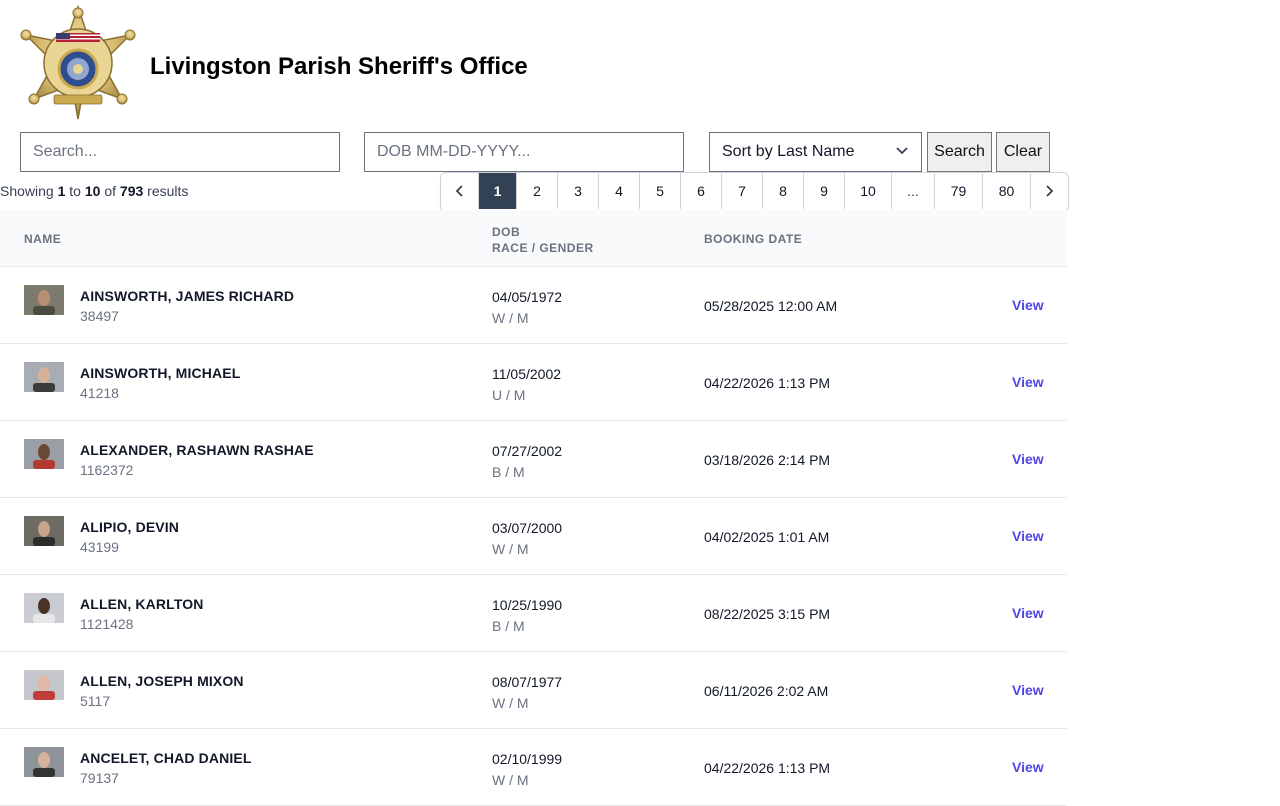 The width and height of the screenshot is (1280, 806). What do you see at coordinates (180, 152) in the screenshot?
I see `search-input` at bounding box center [180, 152].